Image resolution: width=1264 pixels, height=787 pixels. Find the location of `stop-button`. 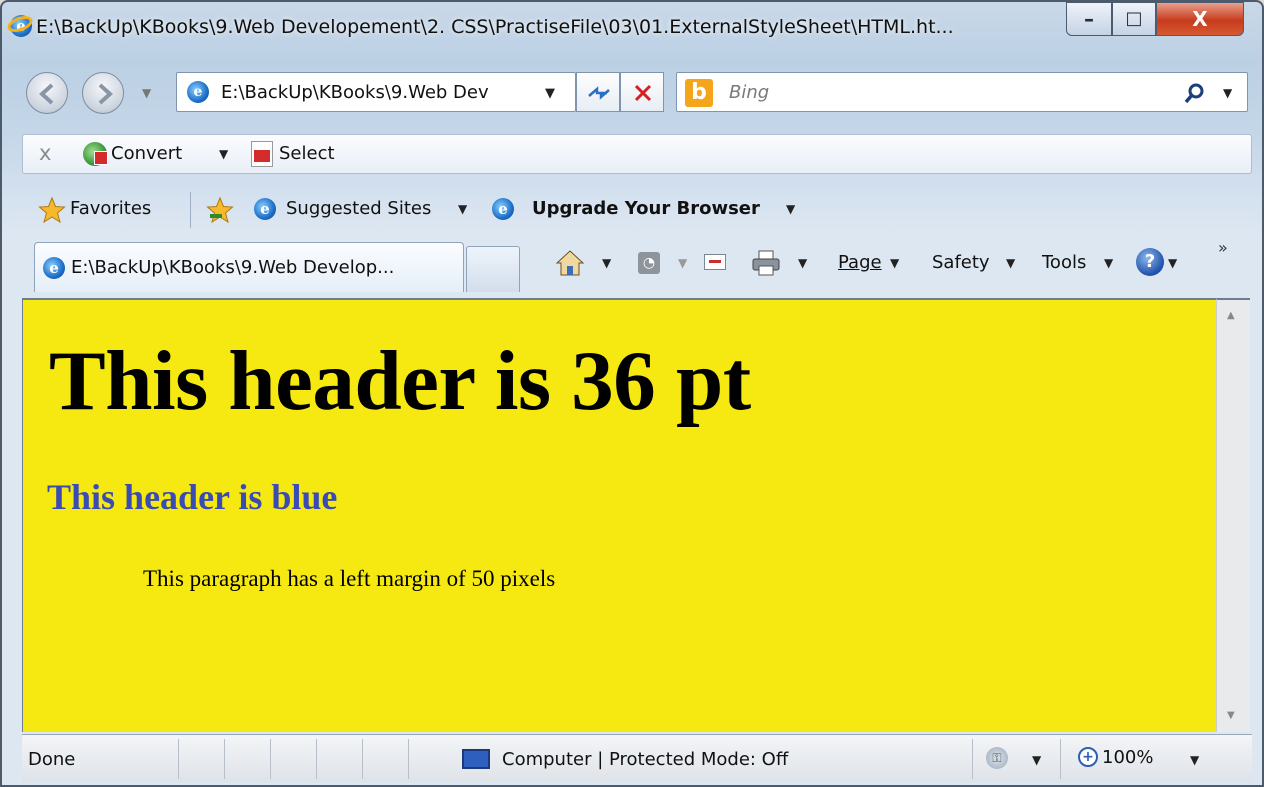

stop-button is located at coordinates (642, 92).